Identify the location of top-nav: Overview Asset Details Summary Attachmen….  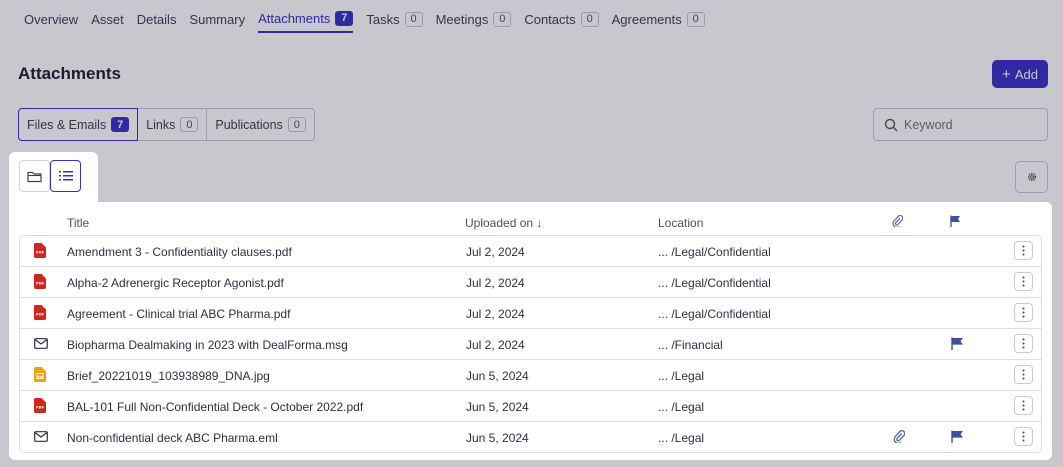
(371, 20).